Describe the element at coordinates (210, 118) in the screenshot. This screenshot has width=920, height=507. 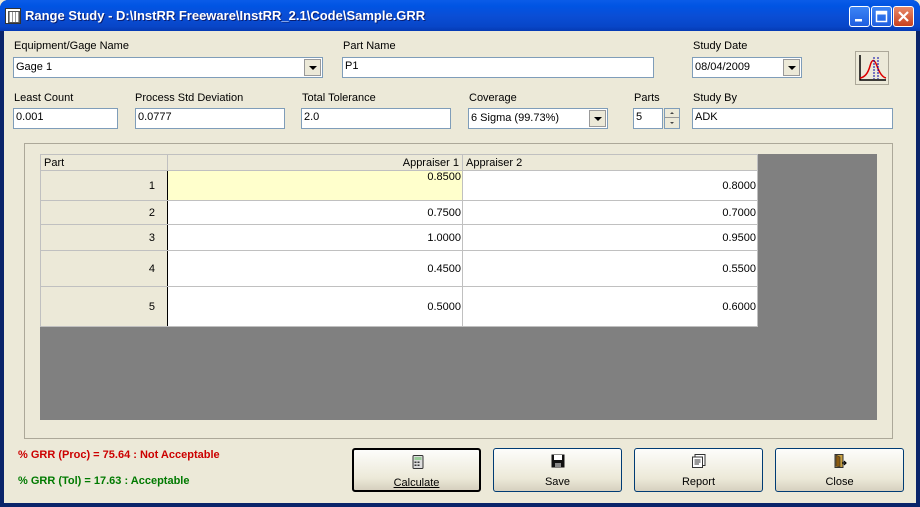
I see `process-sd-input: 0.0777` at that location.